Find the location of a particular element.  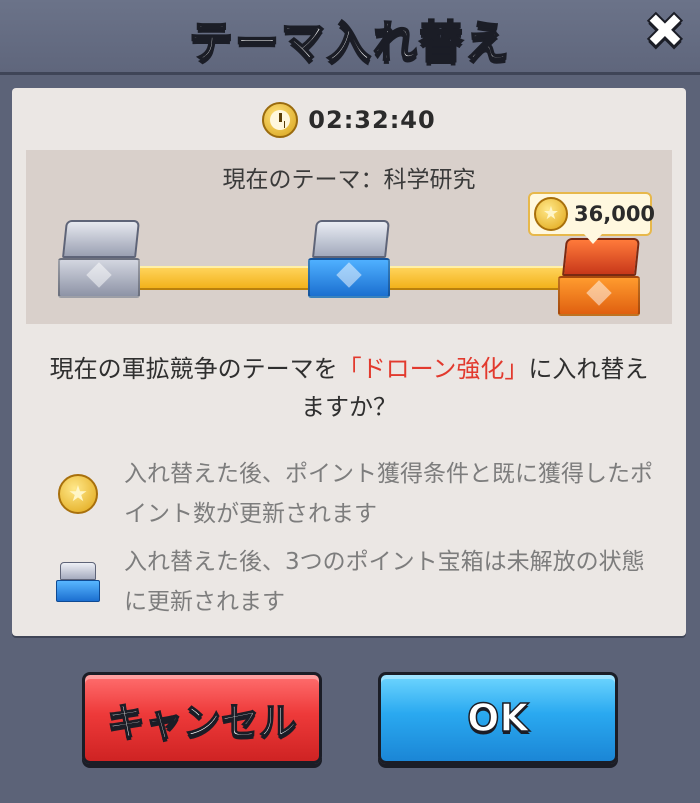

dialog-header: テーマ入れ替え ✖ is located at coordinates (350, 37).